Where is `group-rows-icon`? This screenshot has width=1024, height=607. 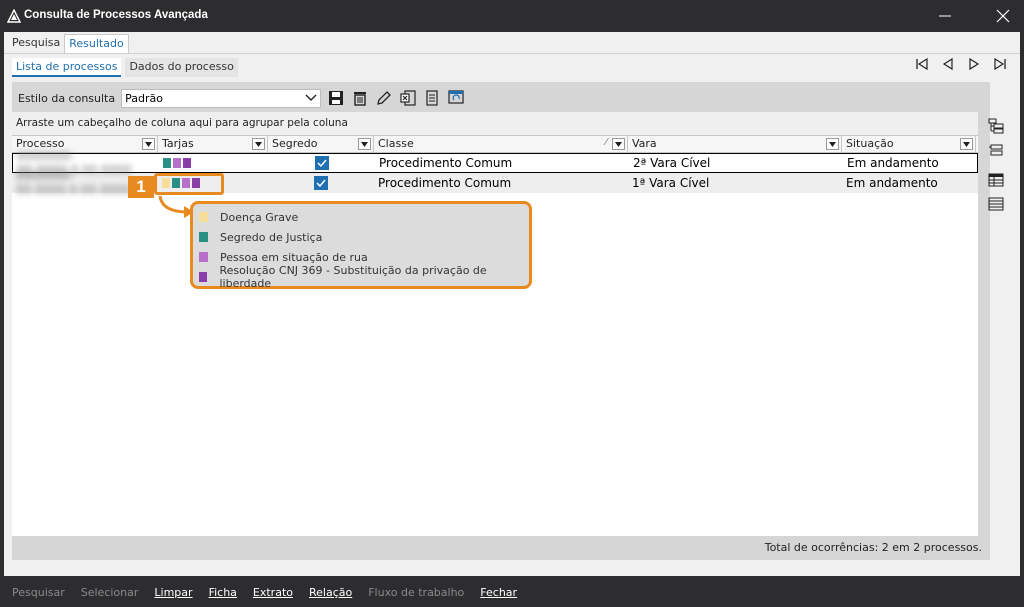 group-rows-icon is located at coordinates (996, 150).